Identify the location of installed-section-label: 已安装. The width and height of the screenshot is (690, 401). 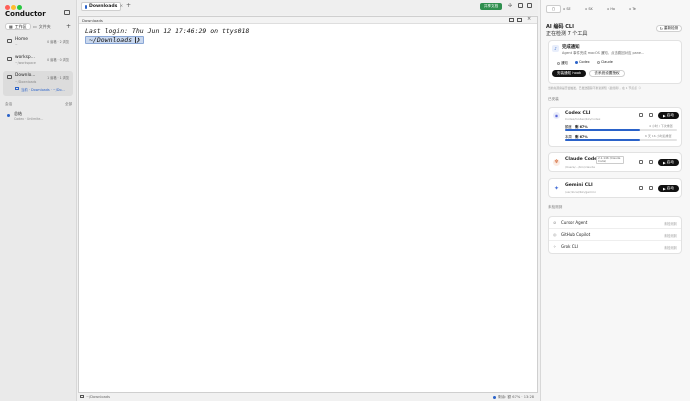
(553, 99).